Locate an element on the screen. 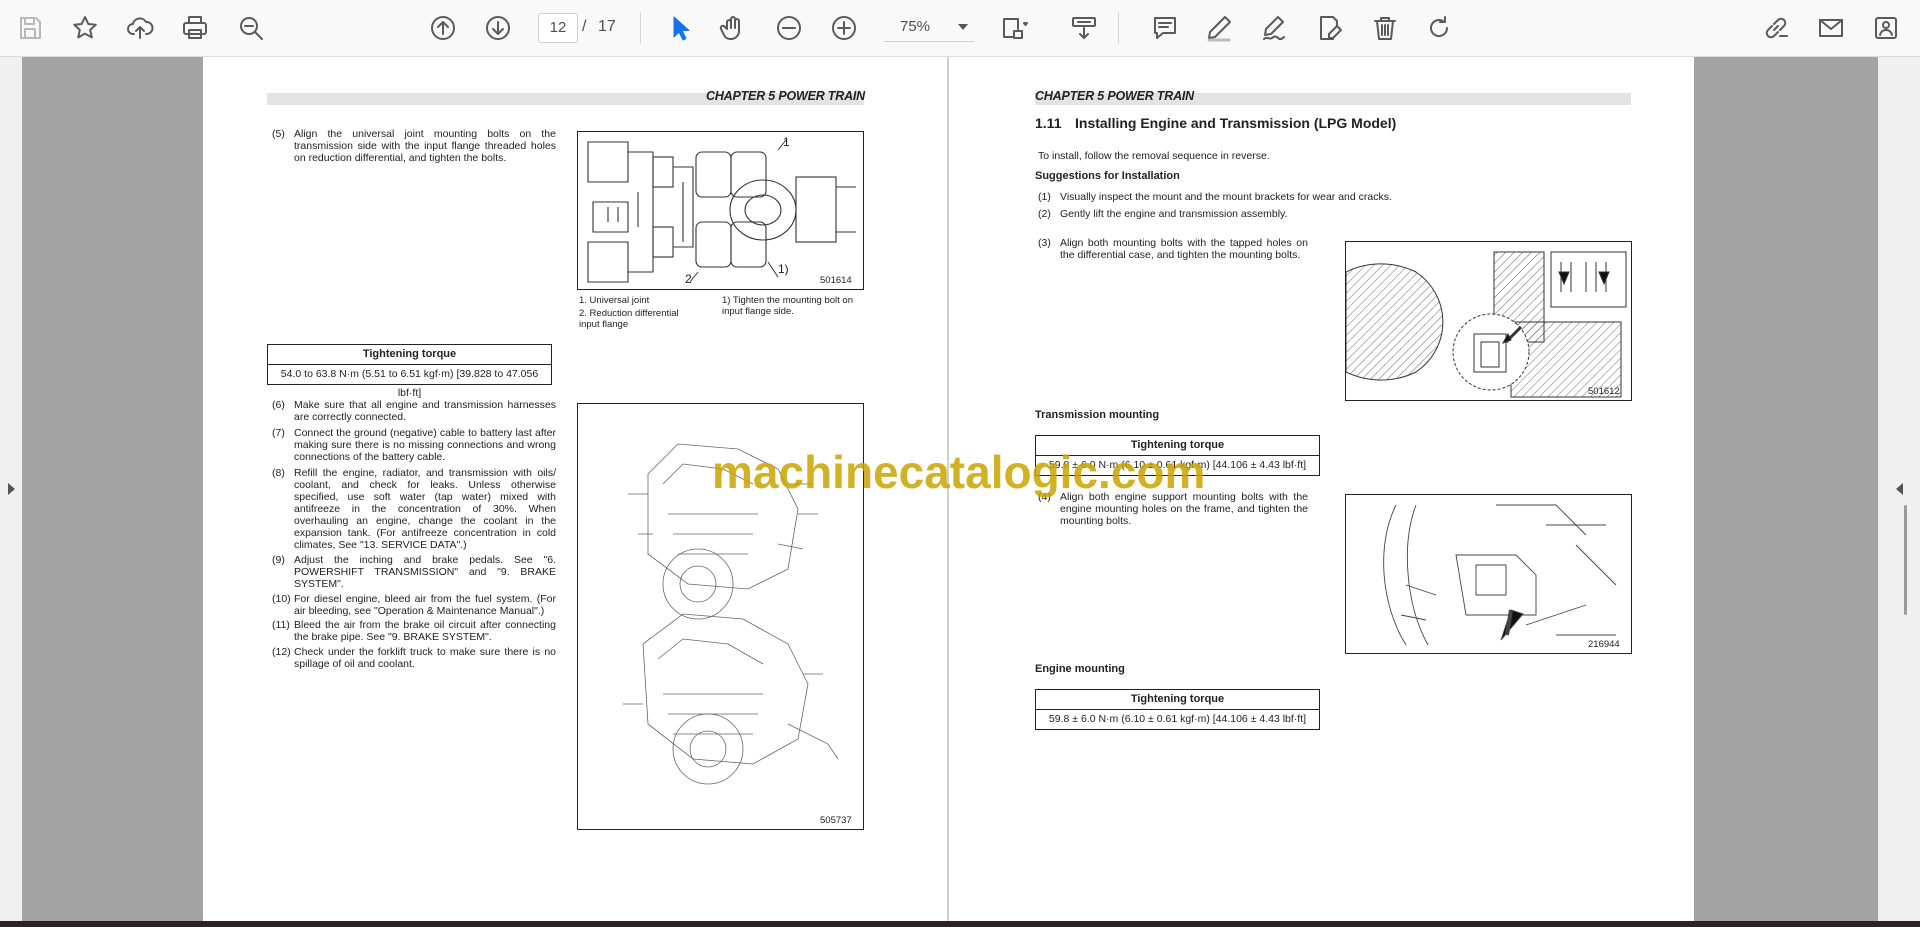 The width and height of the screenshot is (1920, 927). step-number: (3) is located at coordinates (1044, 243).